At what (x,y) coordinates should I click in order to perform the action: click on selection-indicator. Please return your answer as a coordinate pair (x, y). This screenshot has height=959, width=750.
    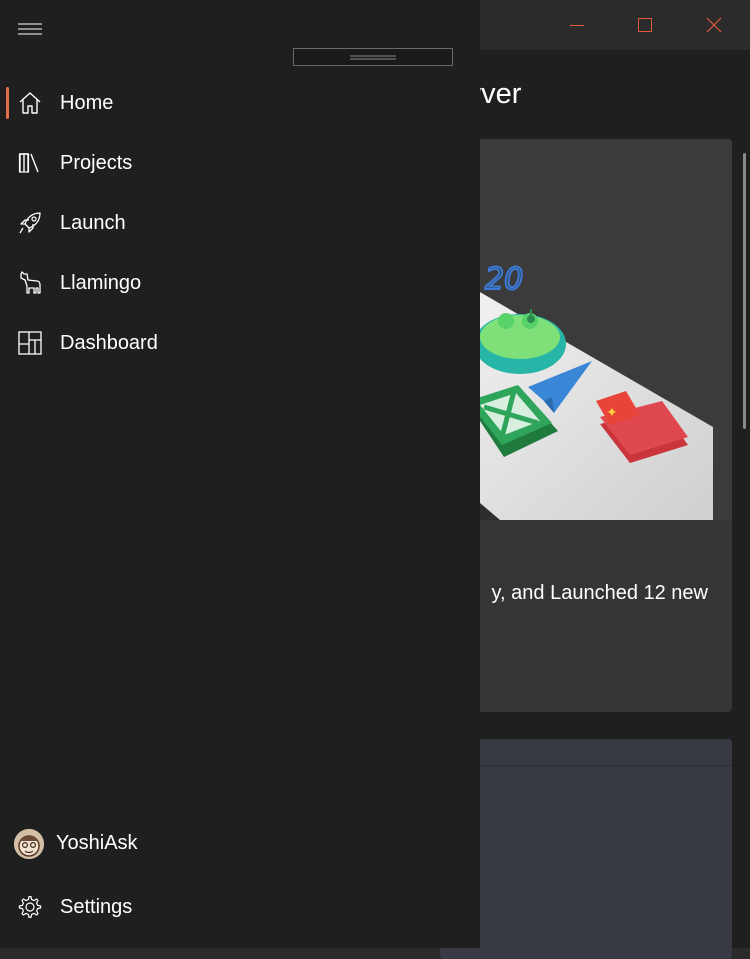
    Looking at the image, I should click on (7, 103).